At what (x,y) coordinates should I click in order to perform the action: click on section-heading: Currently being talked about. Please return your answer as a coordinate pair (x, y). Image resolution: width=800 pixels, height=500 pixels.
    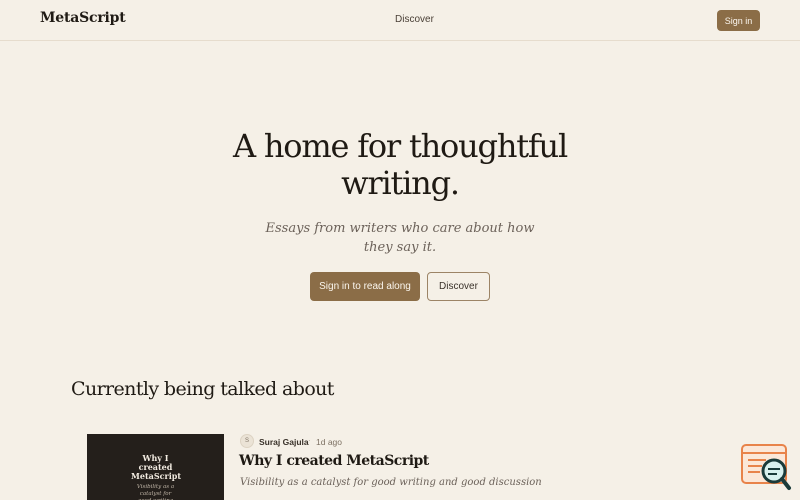
    Looking at the image, I should click on (202, 389).